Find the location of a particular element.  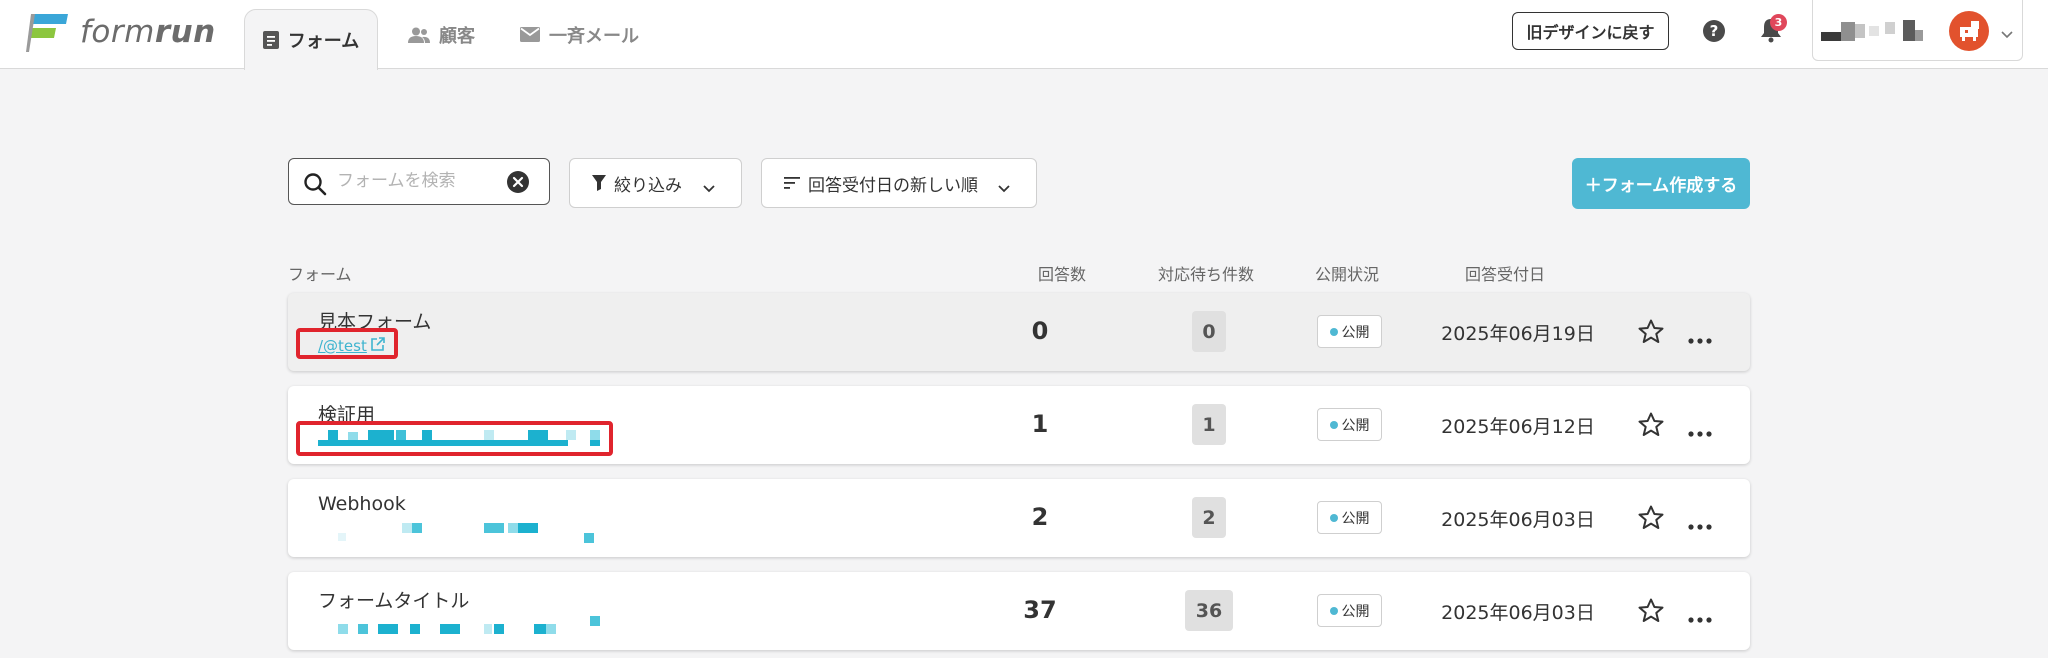

filter-funnel-icon is located at coordinates (599, 183).